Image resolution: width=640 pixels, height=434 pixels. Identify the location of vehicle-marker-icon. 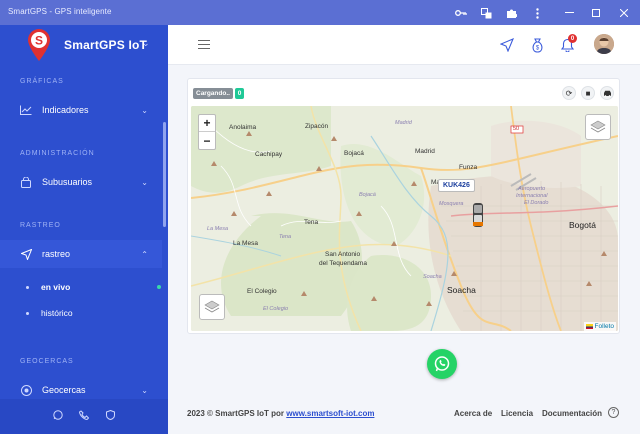
(478, 215).